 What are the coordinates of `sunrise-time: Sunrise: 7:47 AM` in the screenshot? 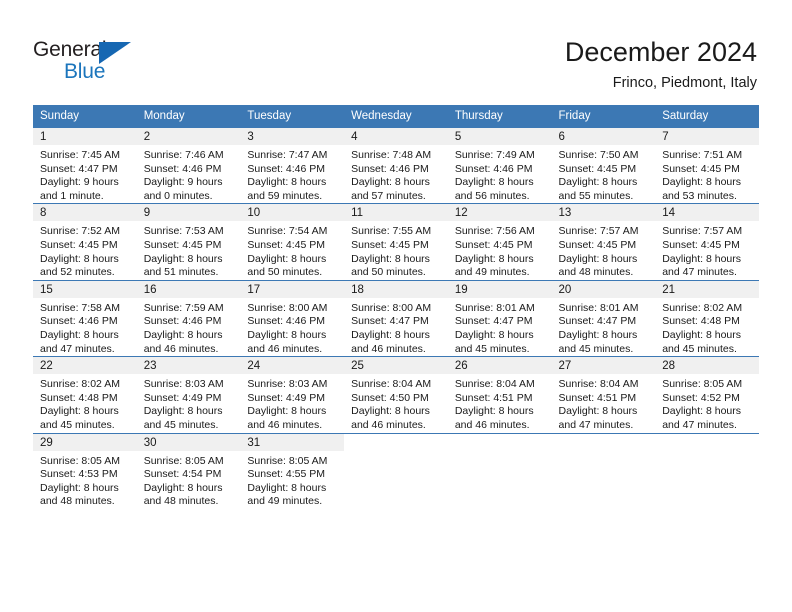 It's located at (287, 155).